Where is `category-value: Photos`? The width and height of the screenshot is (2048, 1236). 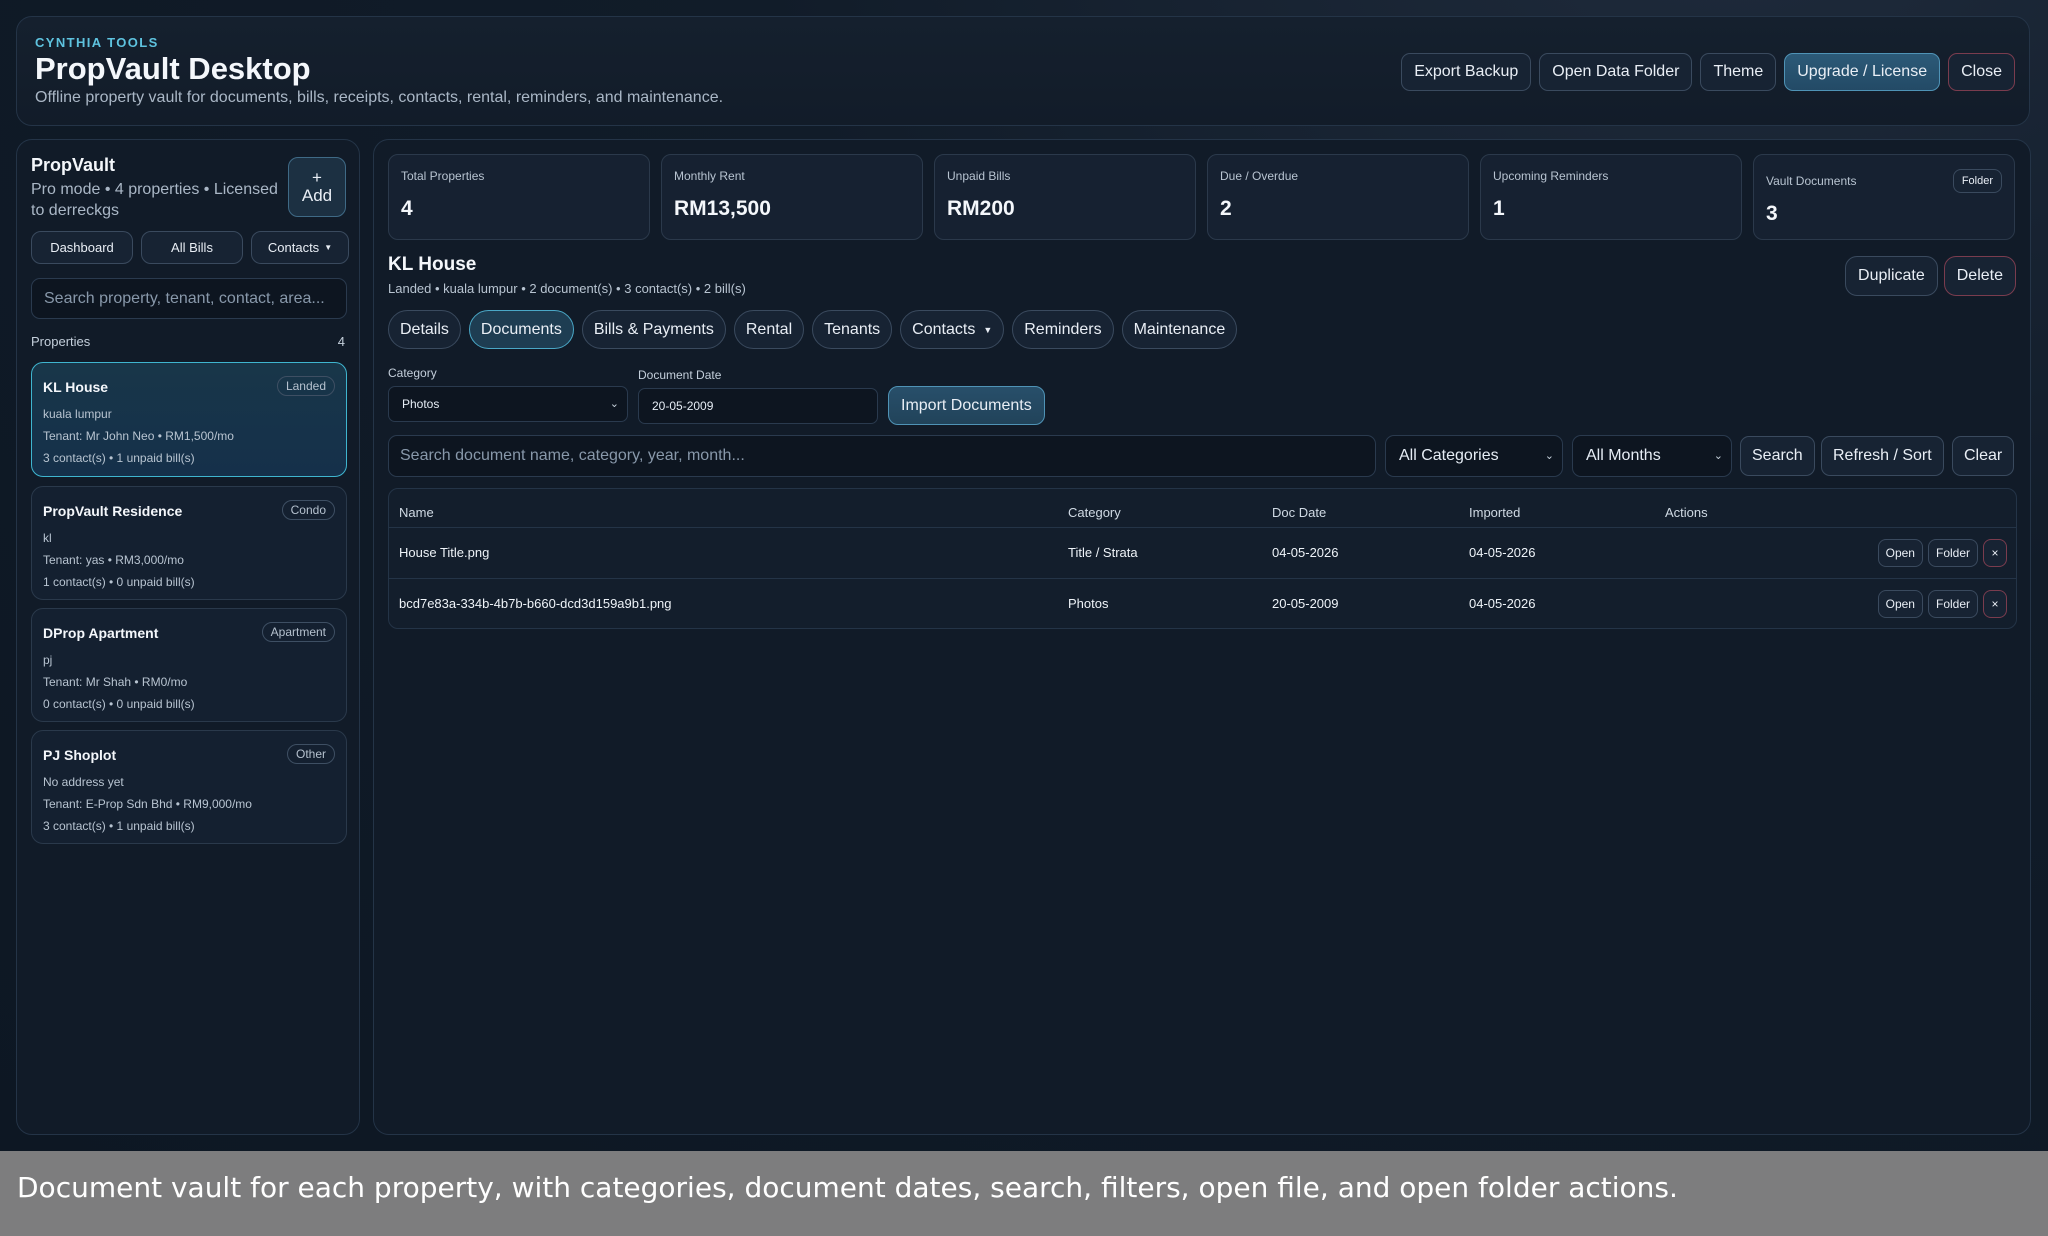 category-value: Photos is located at coordinates (421, 404).